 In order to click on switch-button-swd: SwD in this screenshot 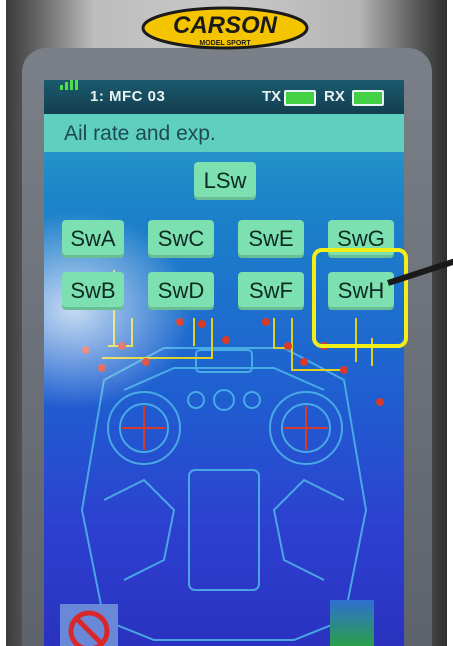, I will do `click(181, 291)`.